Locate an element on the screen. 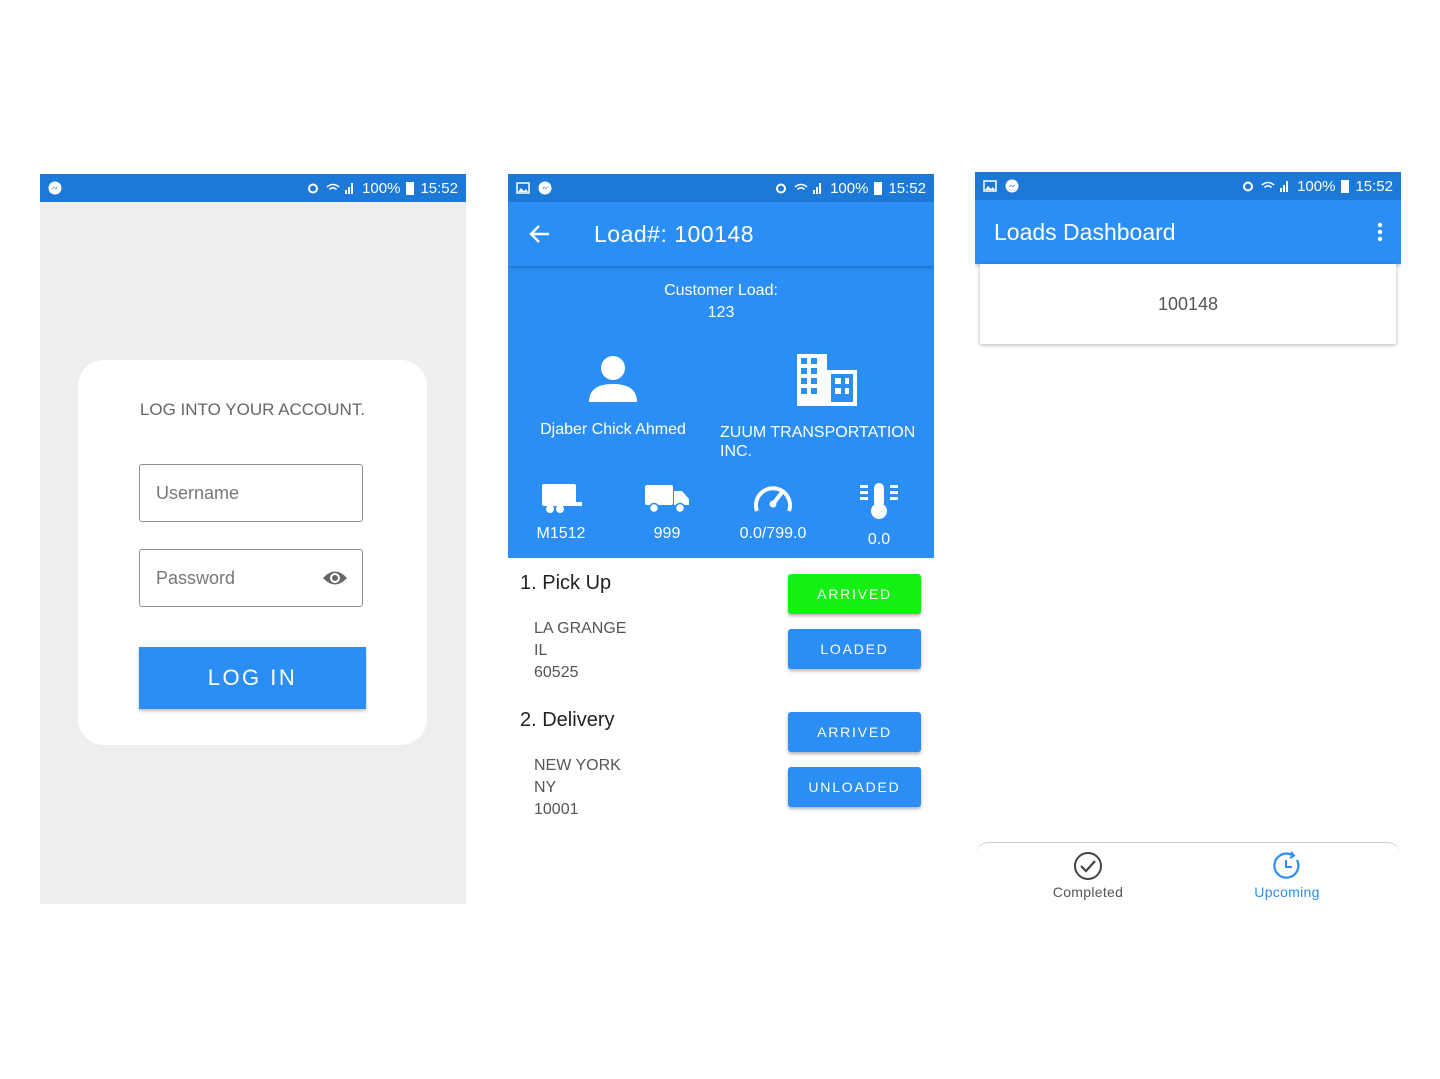  nav-completed: Completed is located at coordinates (1088, 875).